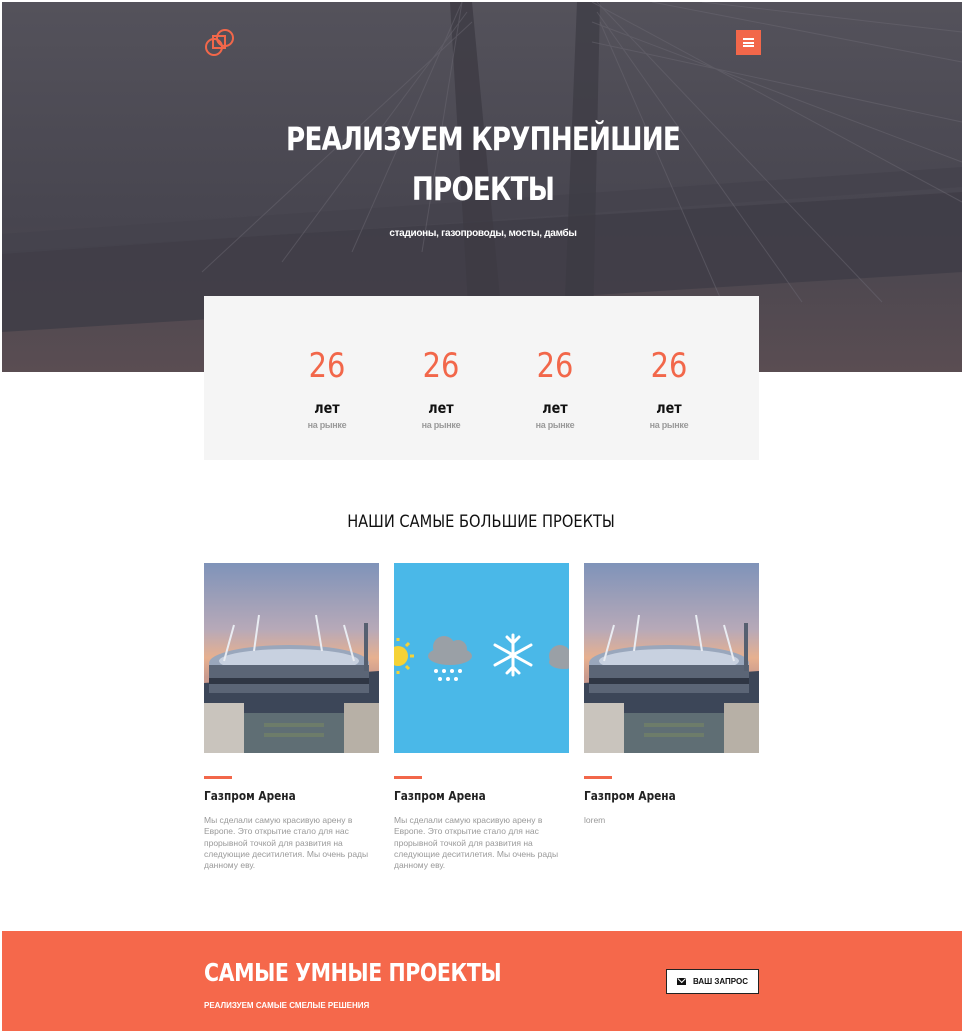 This screenshot has width=962, height=1031. What do you see at coordinates (559, 657) in the screenshot?
I see `cloud-icon` at bounding box center [559, 657].